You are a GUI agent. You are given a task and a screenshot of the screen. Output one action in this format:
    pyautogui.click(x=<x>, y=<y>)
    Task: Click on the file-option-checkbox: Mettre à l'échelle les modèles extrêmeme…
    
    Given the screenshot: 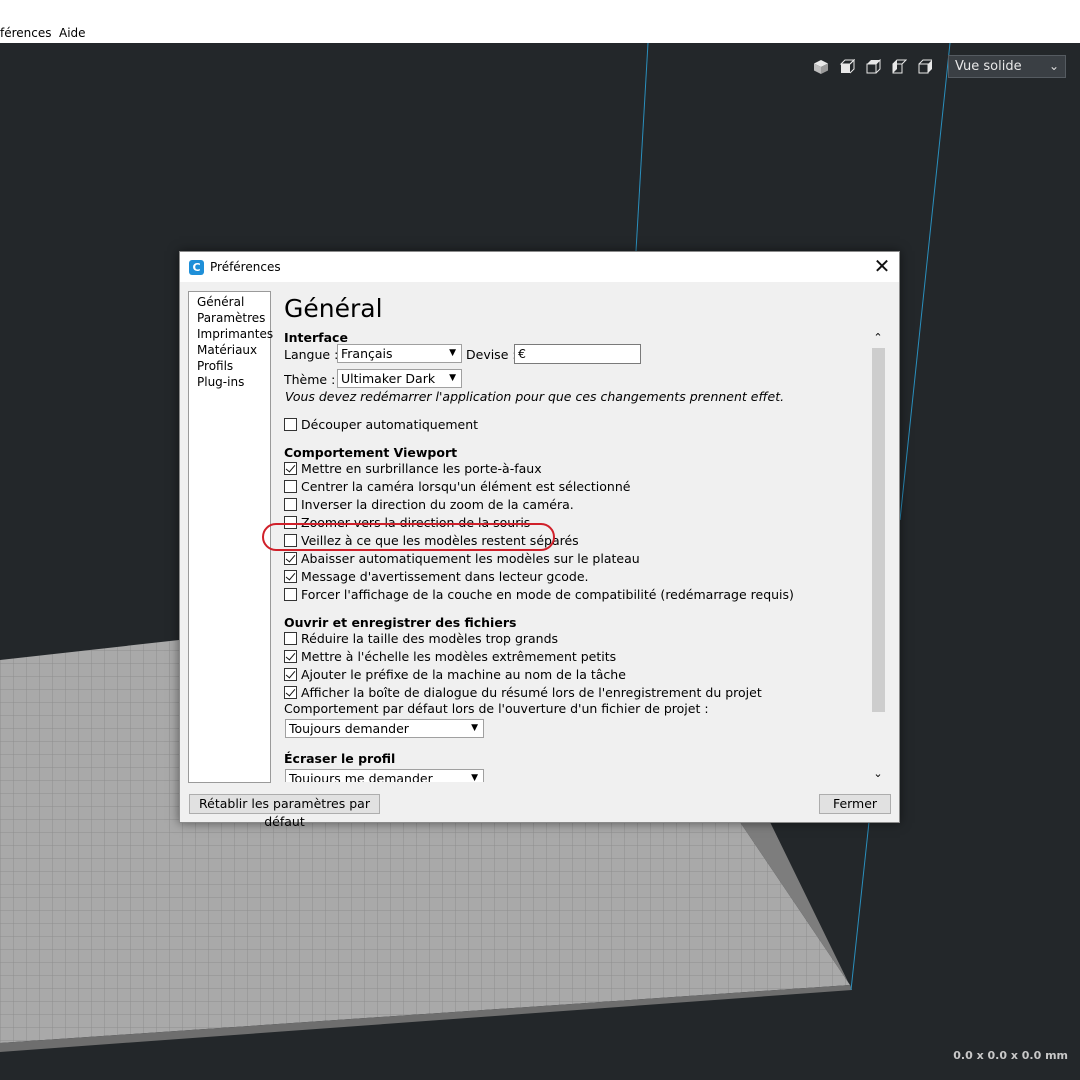 What is the action you would take?
    pyautogui.click(x=450, y=656)
    